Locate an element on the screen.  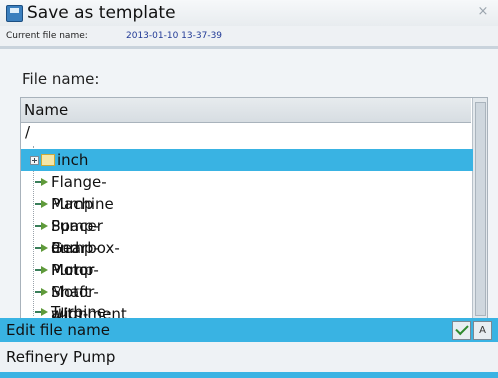
close-icon: × is located at coordinates (483, 12).